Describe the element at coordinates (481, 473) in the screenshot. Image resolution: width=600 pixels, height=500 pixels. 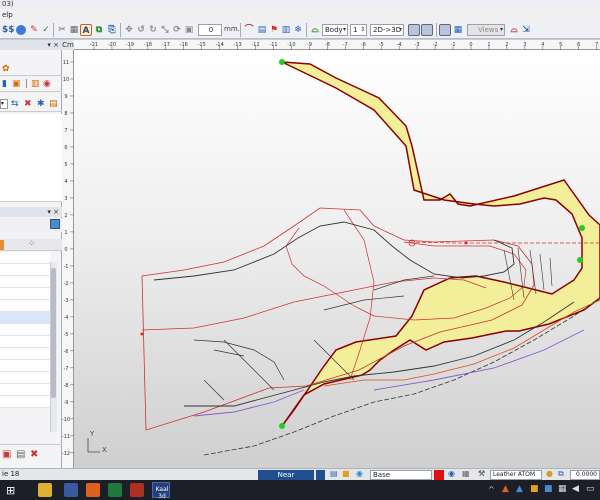
I see `material-icon: ⚒` at that location.